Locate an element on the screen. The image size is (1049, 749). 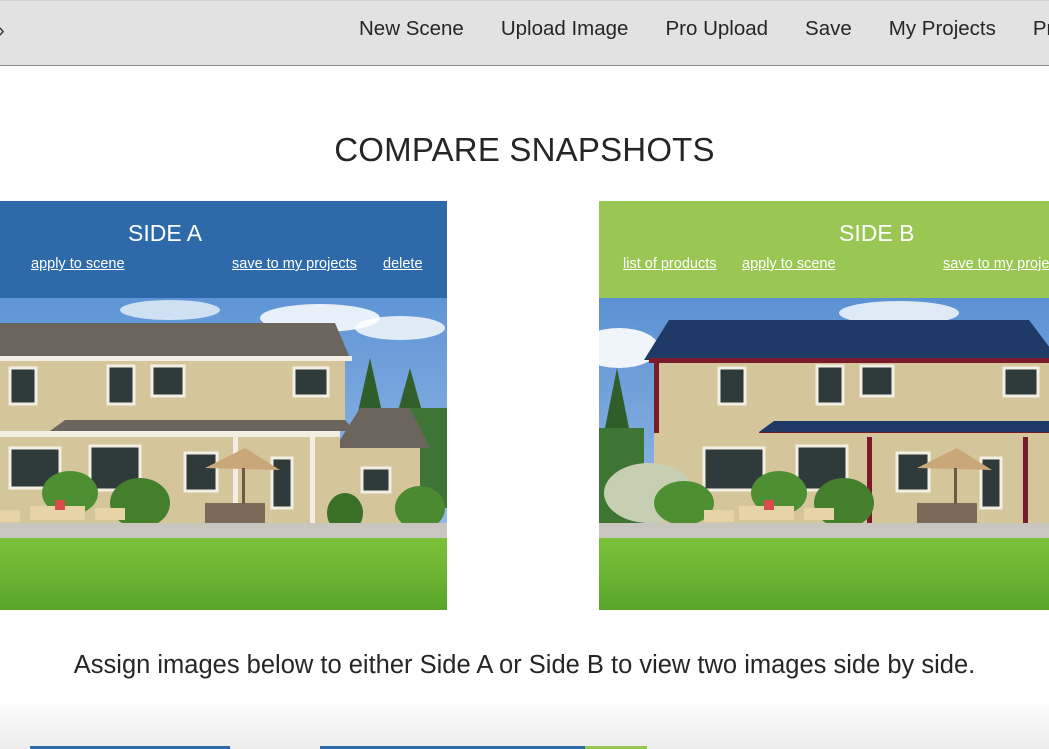
nav-my-projects: My Projects is located at coordinates (942, 29).